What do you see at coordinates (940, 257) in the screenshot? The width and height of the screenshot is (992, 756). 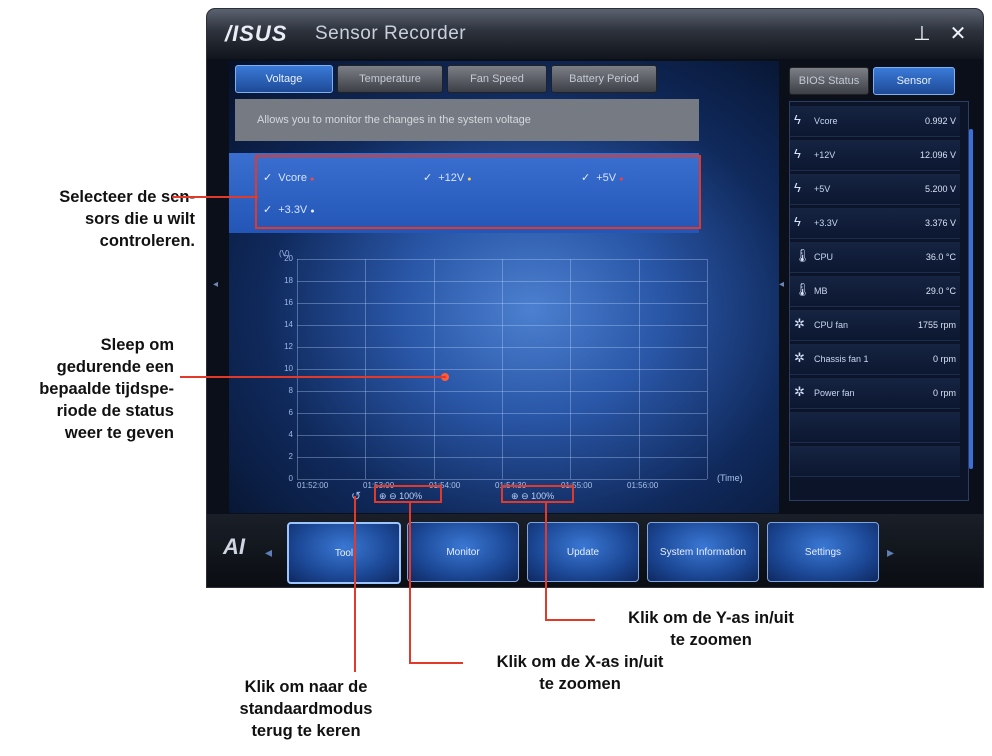 I see `reading-value: 36.0 °C` at bounding box center [940, 257].